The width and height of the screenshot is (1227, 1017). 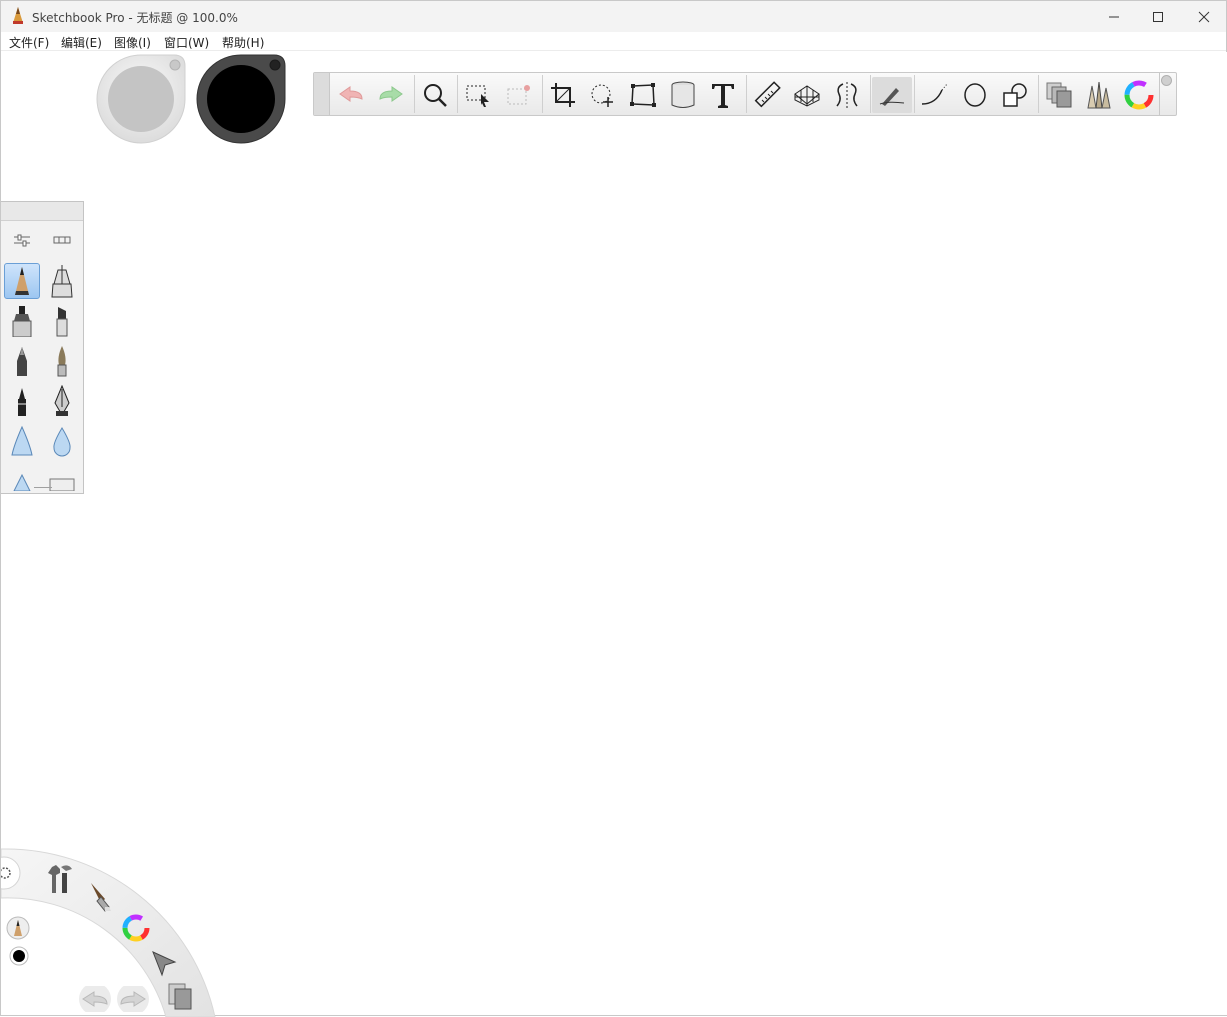 I want to click on shapes-tool, so click(x=1015, y=95).